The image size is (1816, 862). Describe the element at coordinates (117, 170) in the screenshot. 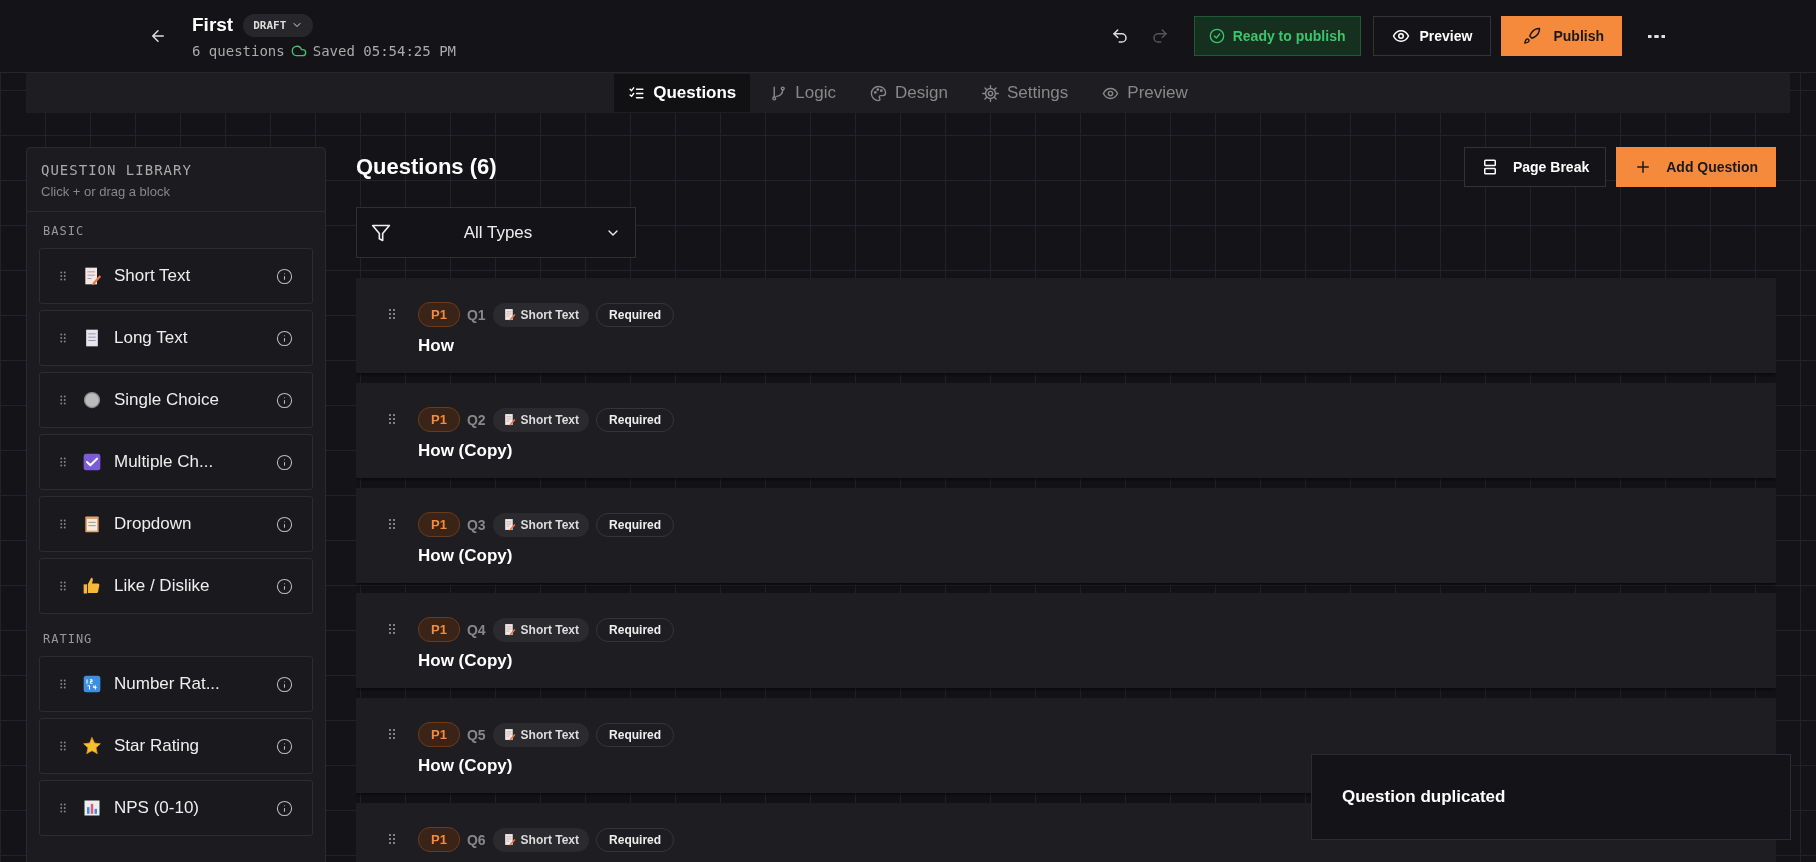

I see `panel-title: QUESTION LIBRARY` at that location.